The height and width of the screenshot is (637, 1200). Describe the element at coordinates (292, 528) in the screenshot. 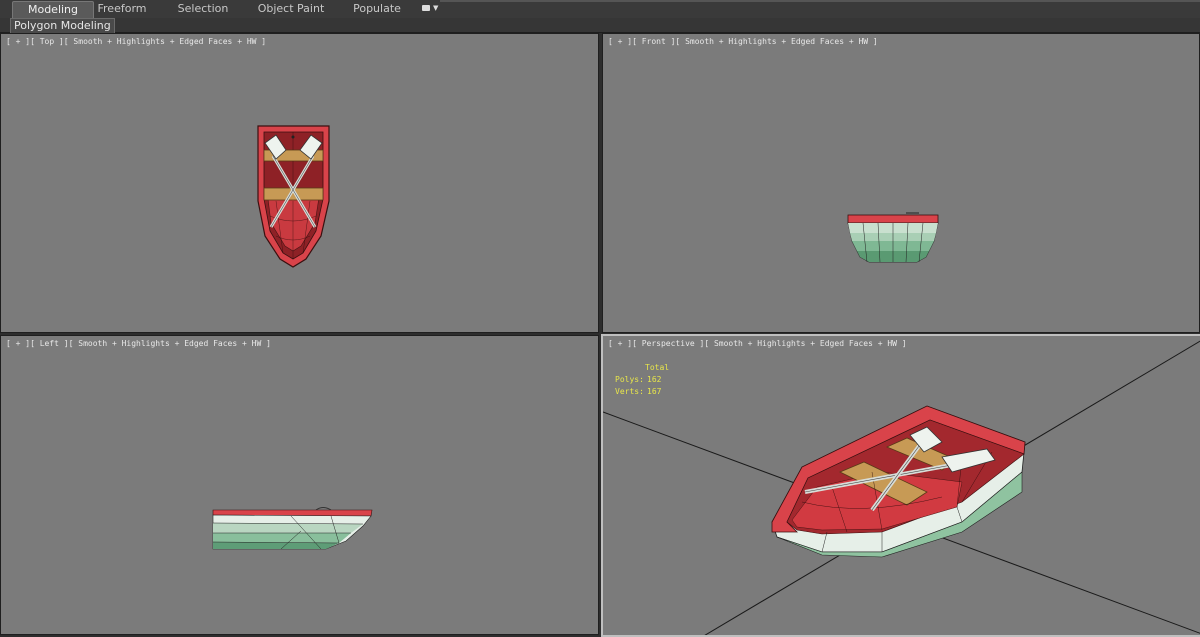

I see `boat-left-view` at that location.